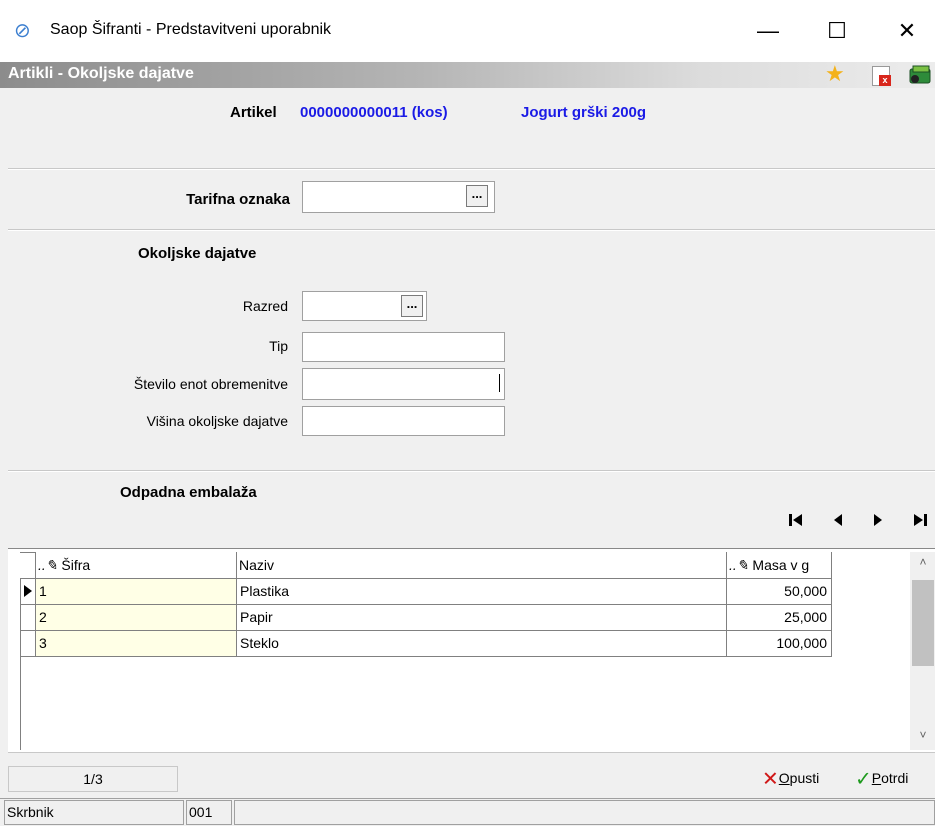 This screenshot has width=935, height=826. What do you see at coordinates (403, 347) in the screenshot?
I see `tip-input` at bounding box center [403, 347].